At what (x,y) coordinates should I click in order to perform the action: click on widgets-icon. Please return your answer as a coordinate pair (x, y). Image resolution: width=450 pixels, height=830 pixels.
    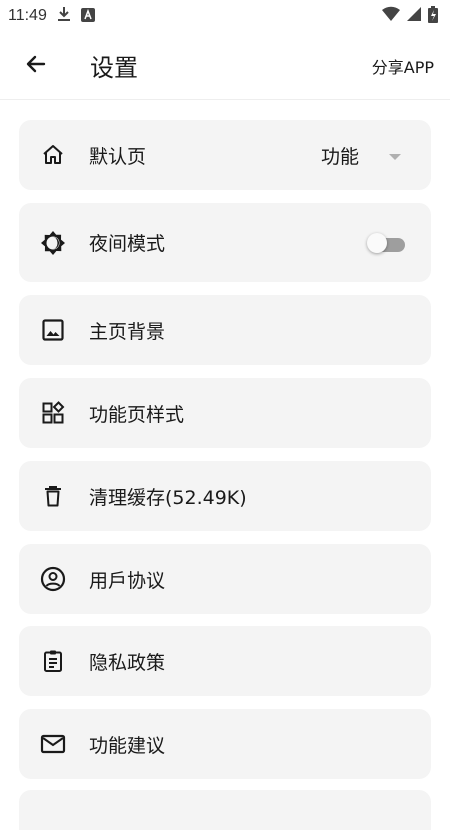
    Looking at the image, I should click on (53, 413).